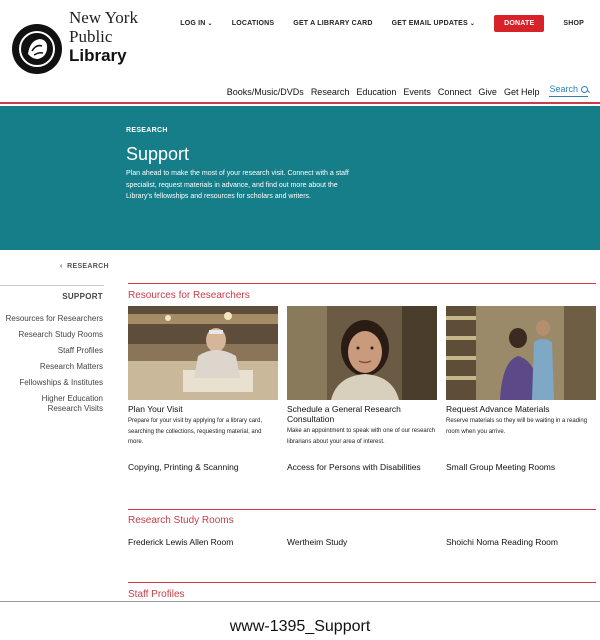  Describe the element at coordinates (429, 23) in the screenshot. I see `email-updates-label: GET EMAIL UPDATES` at that location.